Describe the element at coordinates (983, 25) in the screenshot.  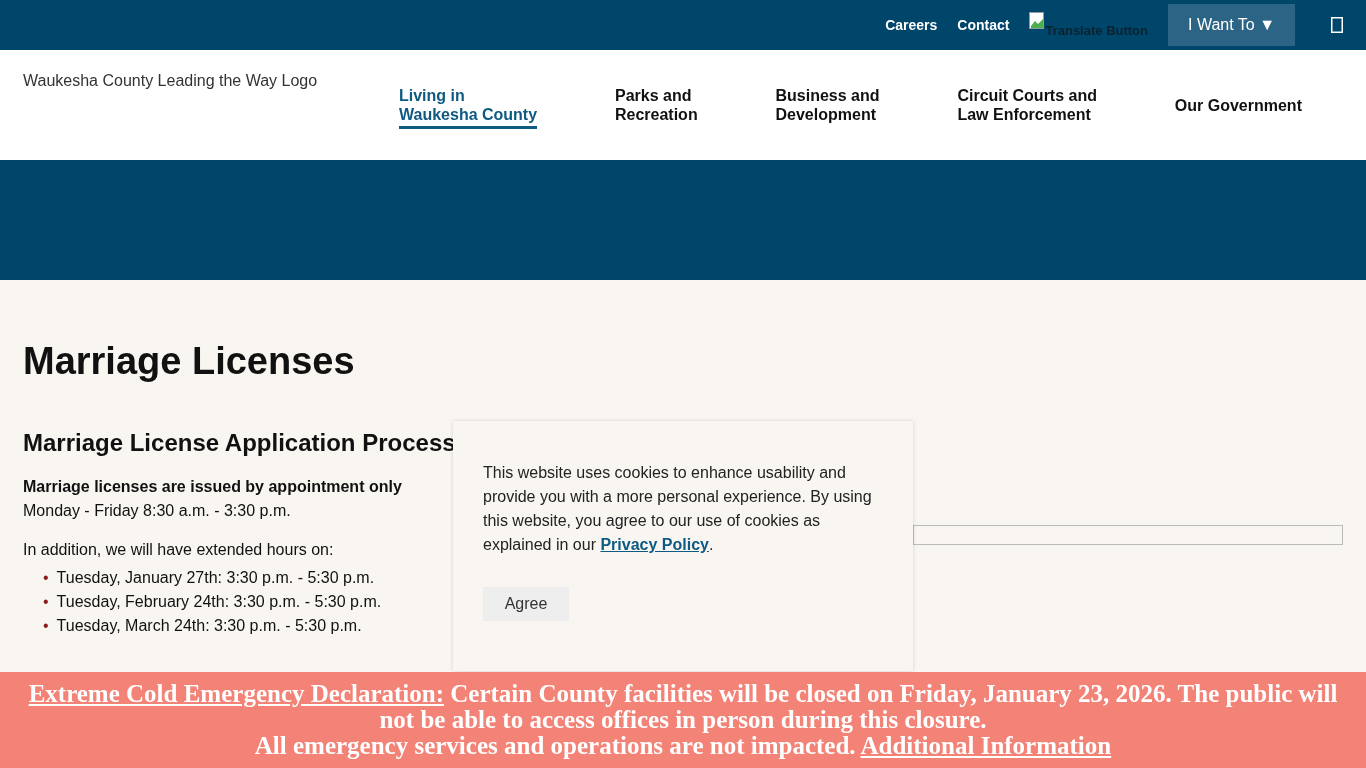
I see `top-link: Contact` at that location.